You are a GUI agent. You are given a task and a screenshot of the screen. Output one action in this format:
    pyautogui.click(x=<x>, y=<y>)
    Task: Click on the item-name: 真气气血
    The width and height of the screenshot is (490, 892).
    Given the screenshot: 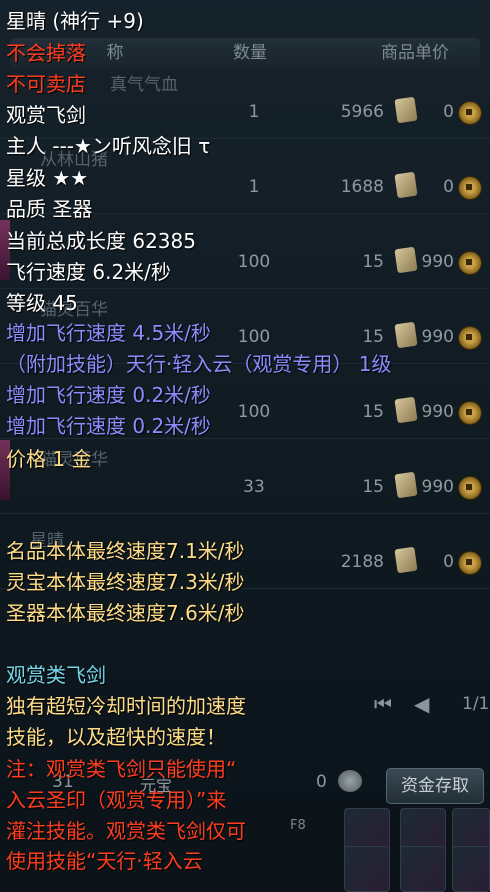 What is the action you would take?
    pyautogui.click(x=144, y=85)
    